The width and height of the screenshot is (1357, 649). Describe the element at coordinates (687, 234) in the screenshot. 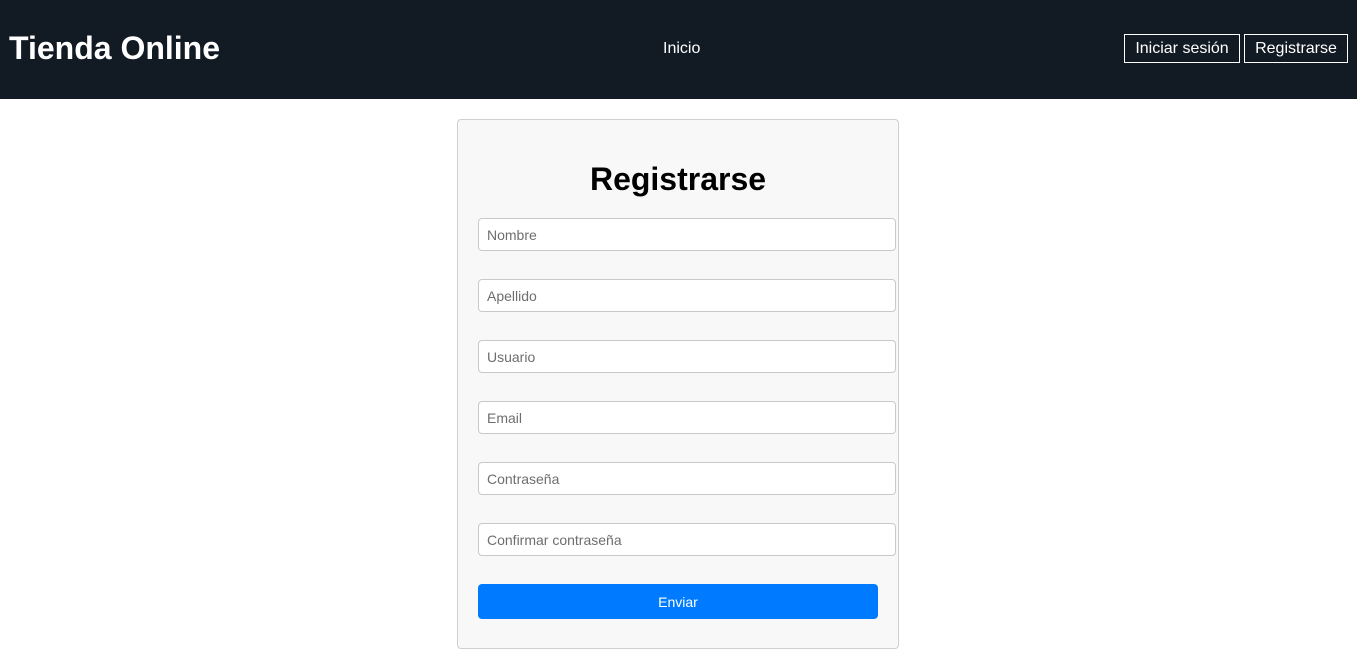

I see `first-name-input` at that location.